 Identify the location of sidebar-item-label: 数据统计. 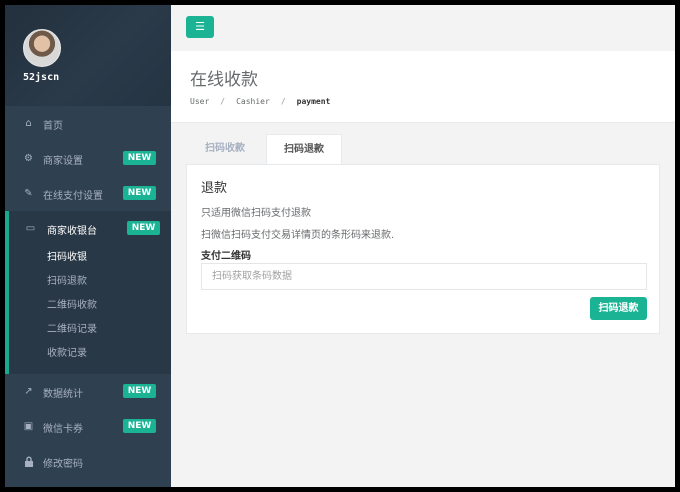
(63, 394).